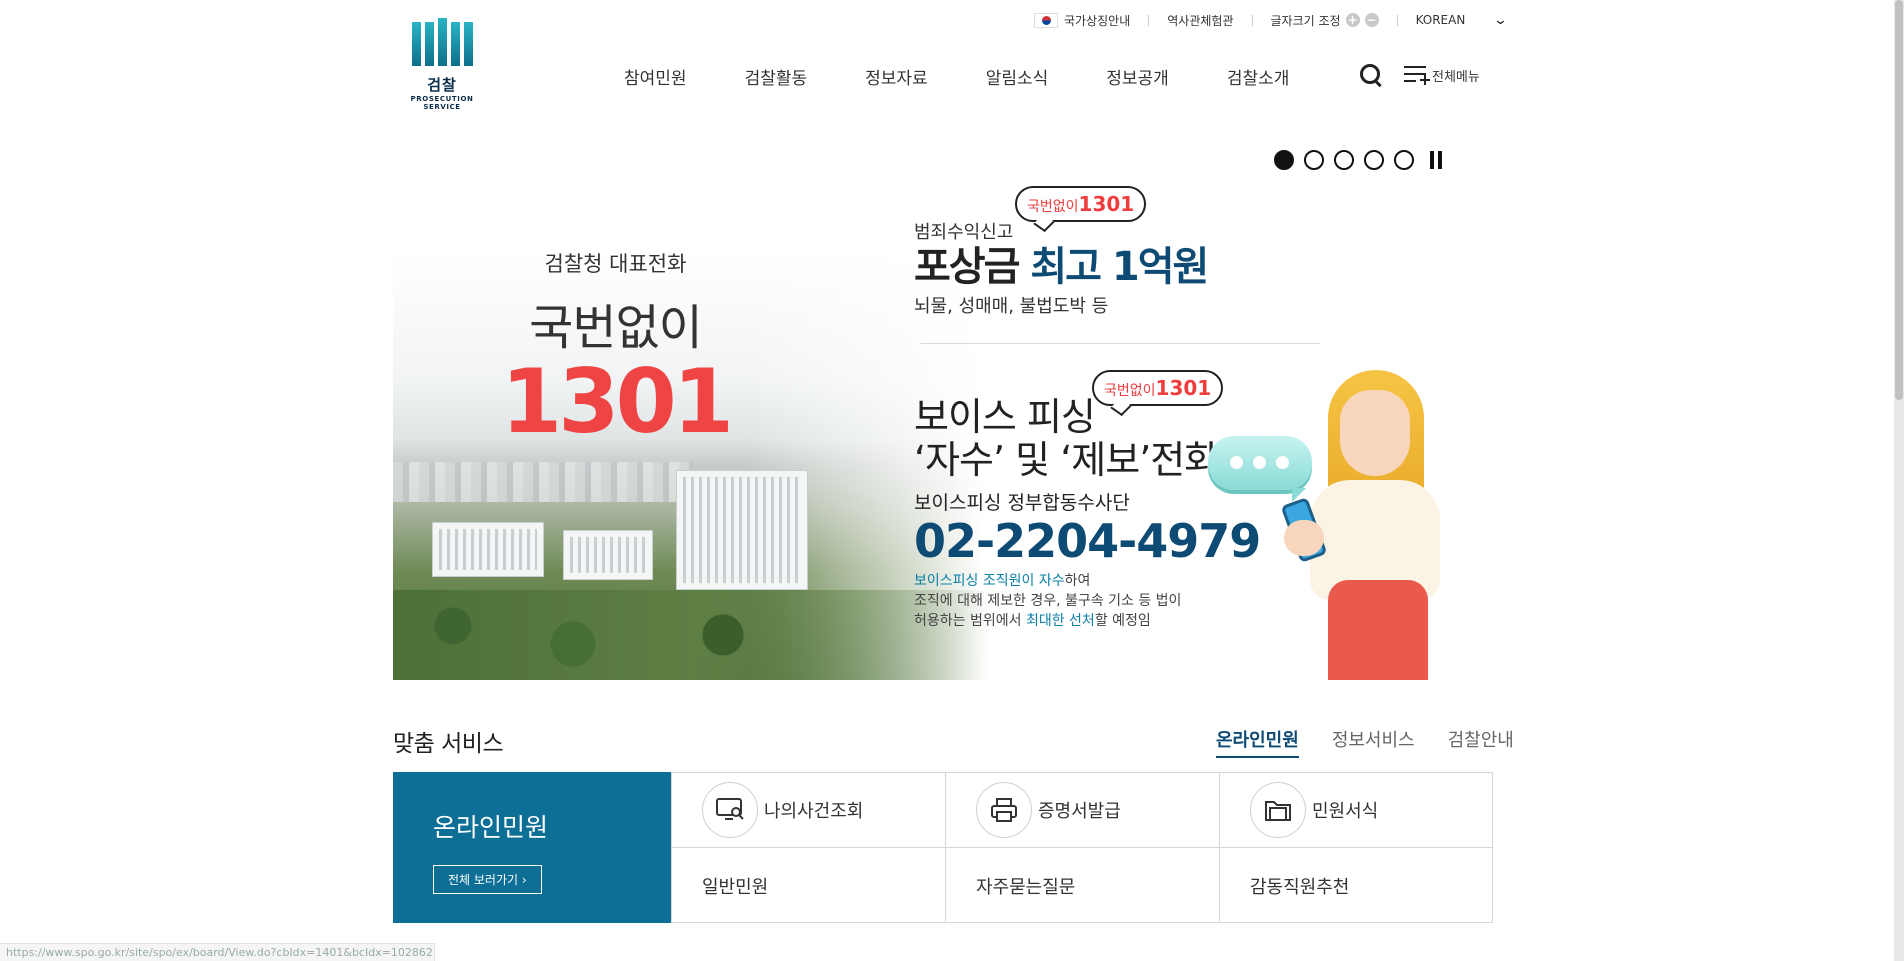 This screenshot has height=961, width=1904. Describe the element at coordinates (1358, 160) in the screenshot. I see `slider-controls` at that location.